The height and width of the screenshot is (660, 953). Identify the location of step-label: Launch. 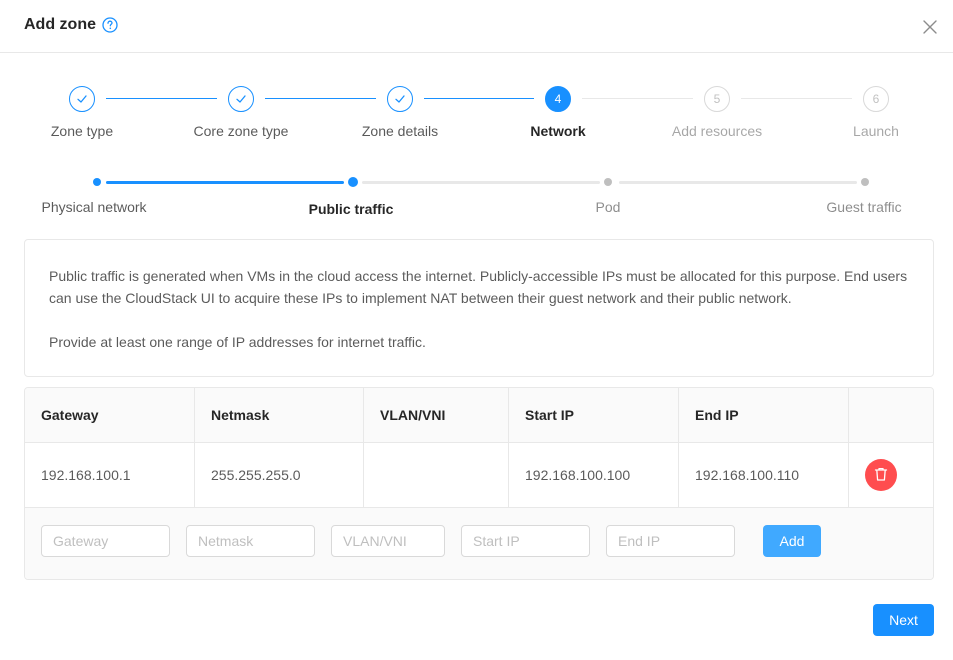
(876, 131).